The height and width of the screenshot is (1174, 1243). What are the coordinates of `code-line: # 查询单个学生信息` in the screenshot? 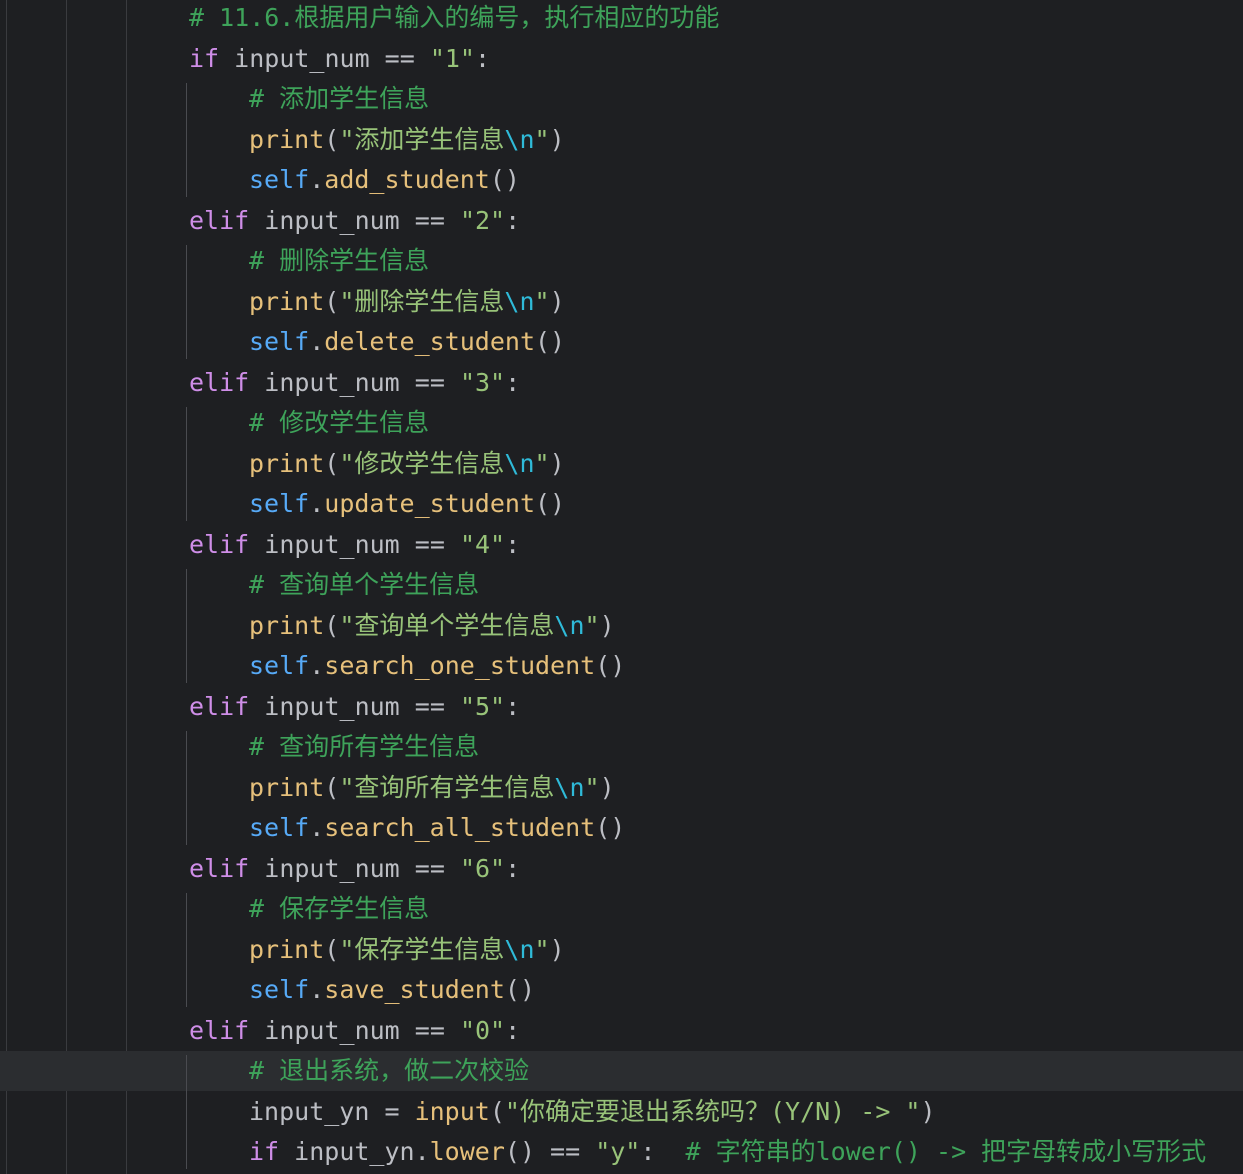 It's located at (364, 585).